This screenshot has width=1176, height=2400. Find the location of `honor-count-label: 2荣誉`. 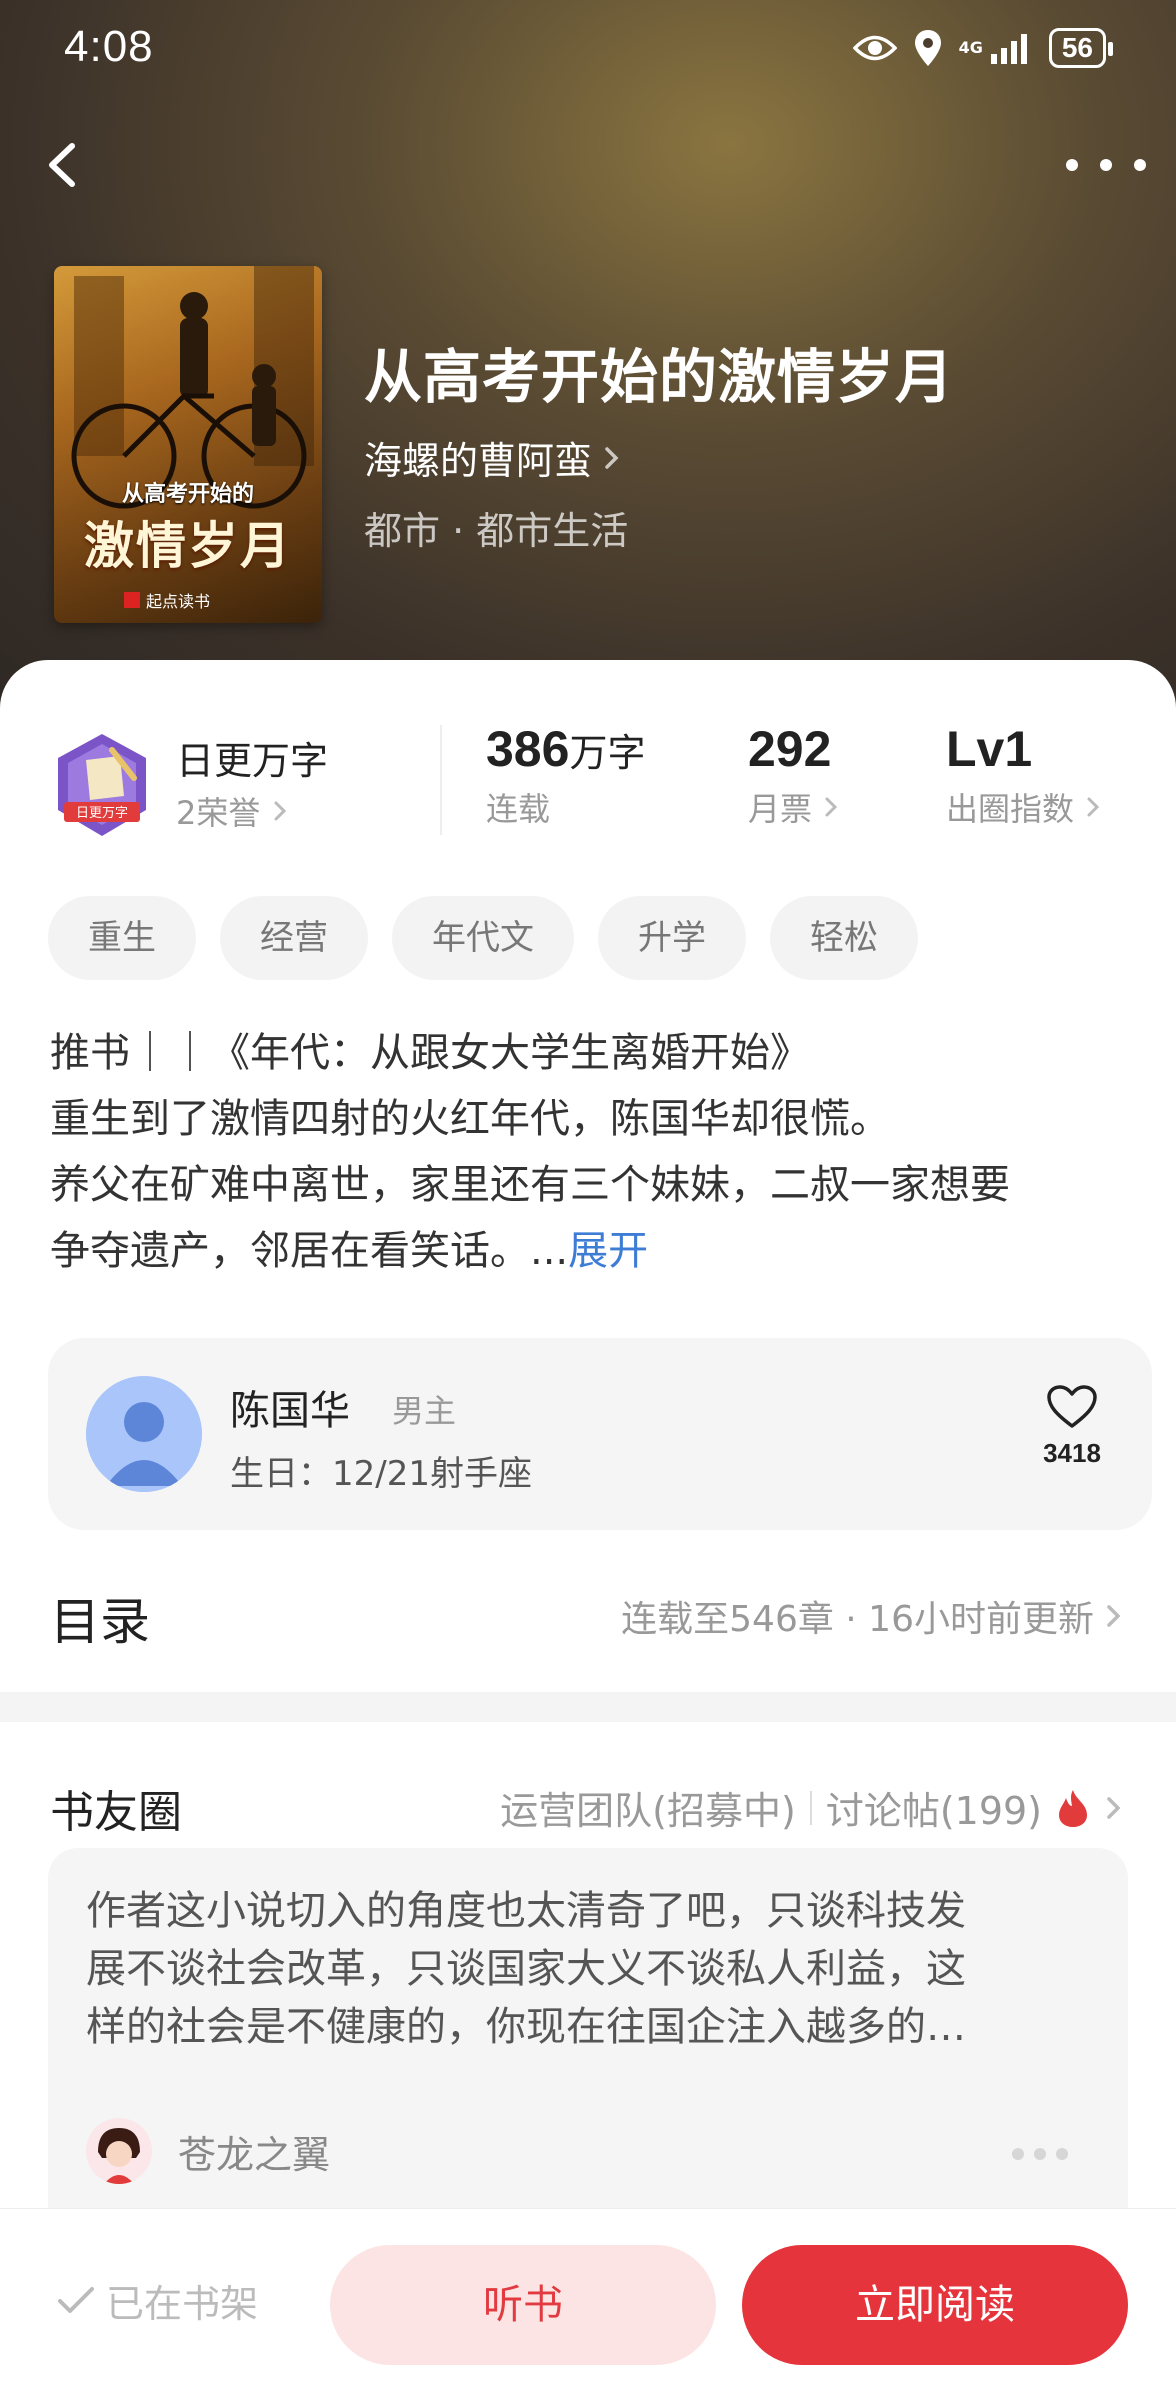

honor-count-label: 2荣誉 is located at coordinates (218, 813).